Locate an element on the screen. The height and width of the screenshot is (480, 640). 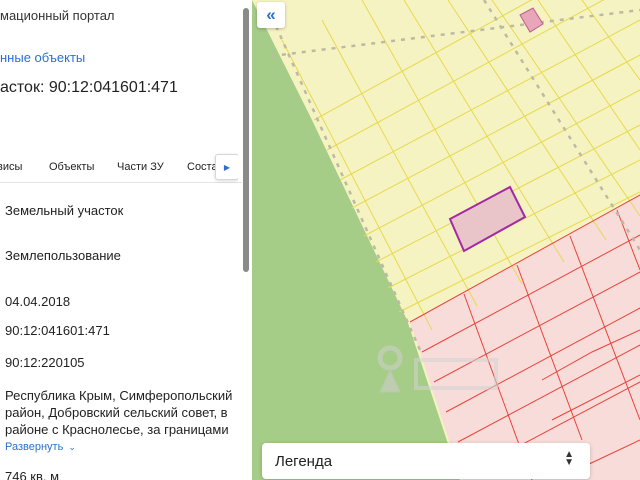
tab-objects: Объекты is located at coordinates (71, 167).